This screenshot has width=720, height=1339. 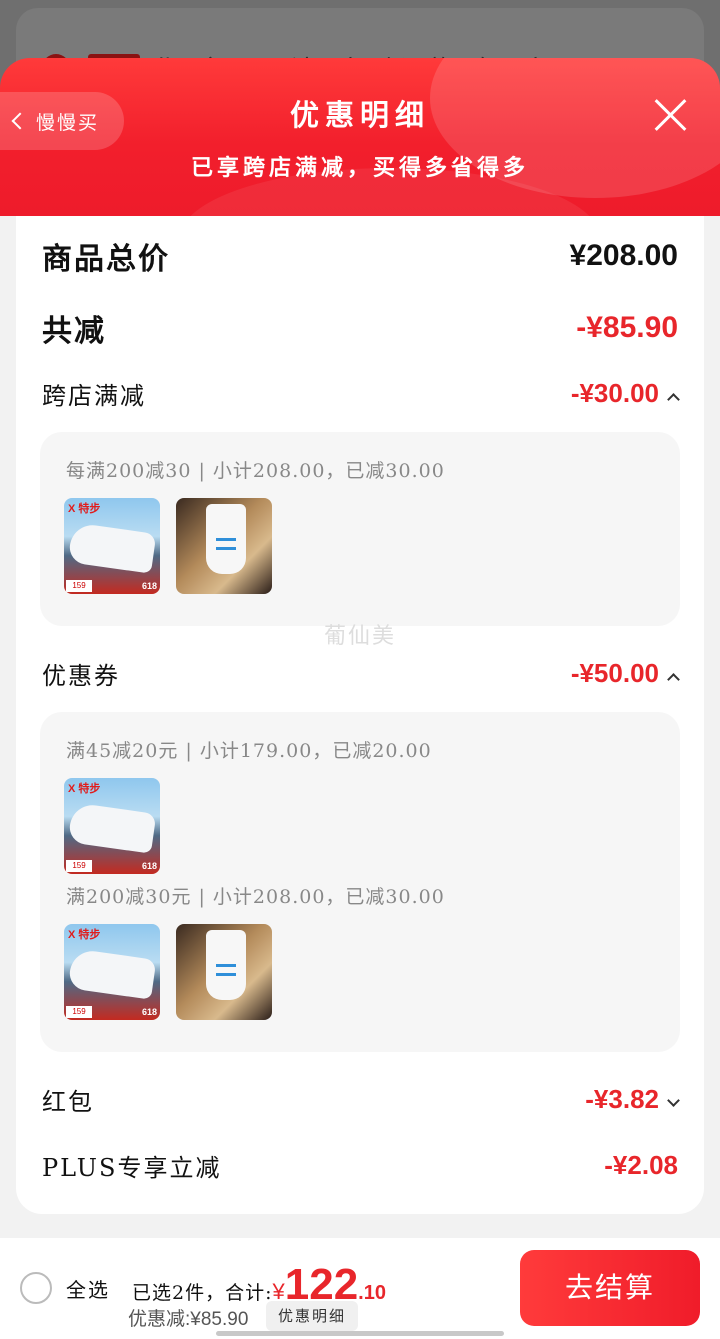 I want to click on section-label: 红包, so click(x=68, y=1102).